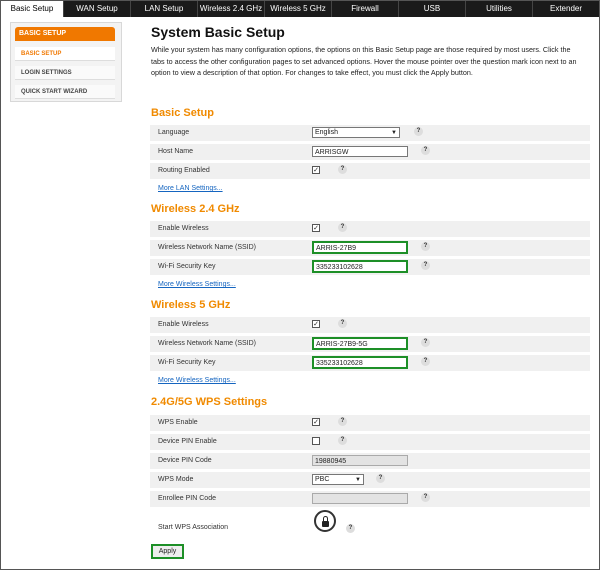 This screenshot has height=570, width=600. I want to click on row-device-pin-code: Device PIN Code 19880945, so click(370, 461).